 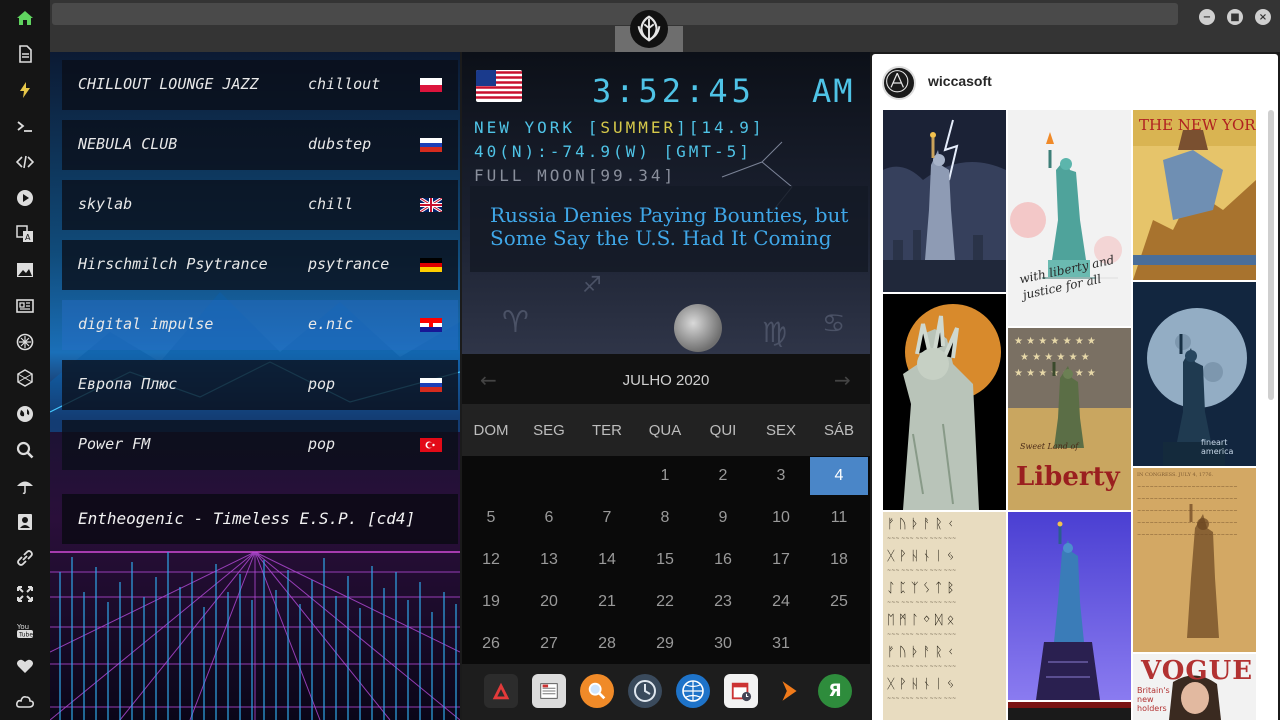 What do you see at coordinates (1207, 17) in the screenshot?
I see `minimize-button: −` at bounding box center [1207, 17].